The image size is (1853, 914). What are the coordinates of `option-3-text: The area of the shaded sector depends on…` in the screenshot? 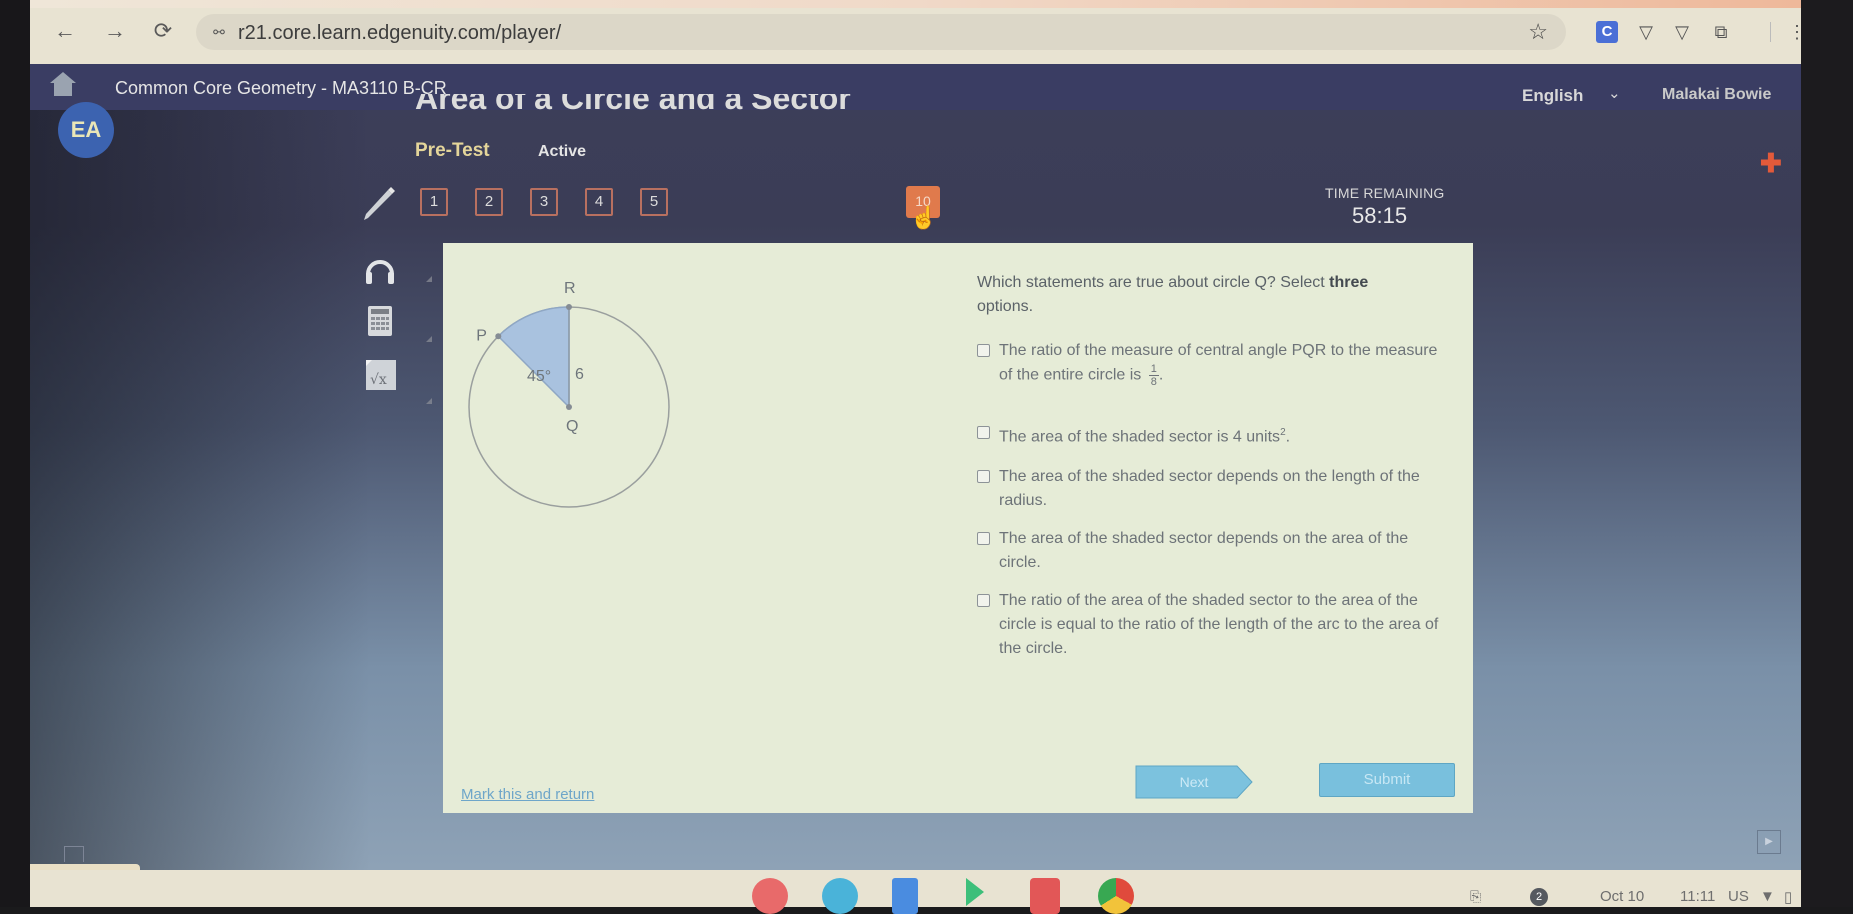 It's located at (1209, 488).